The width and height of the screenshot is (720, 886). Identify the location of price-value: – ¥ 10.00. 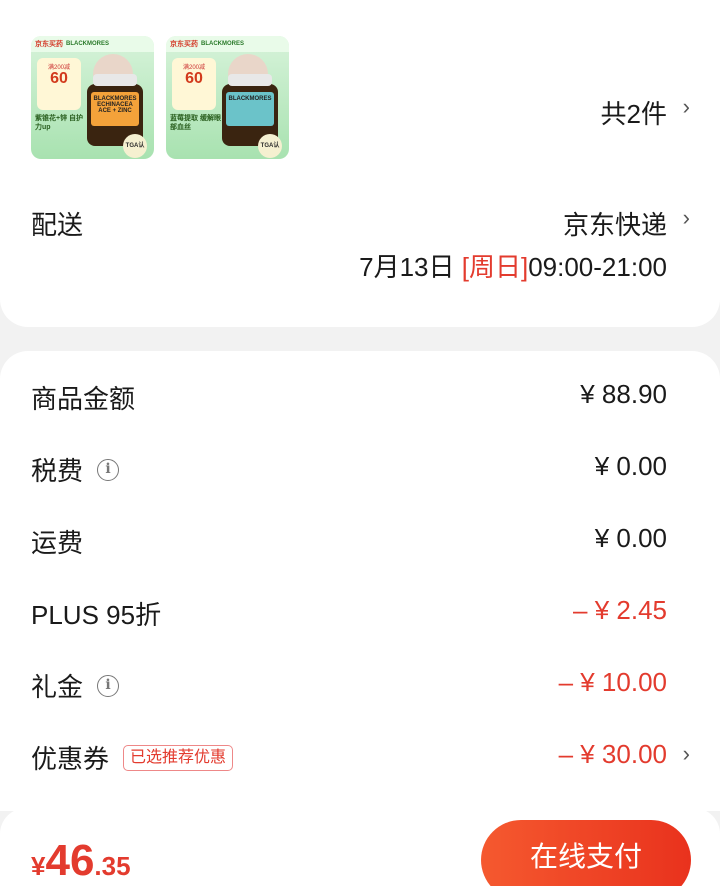
(612, 682).